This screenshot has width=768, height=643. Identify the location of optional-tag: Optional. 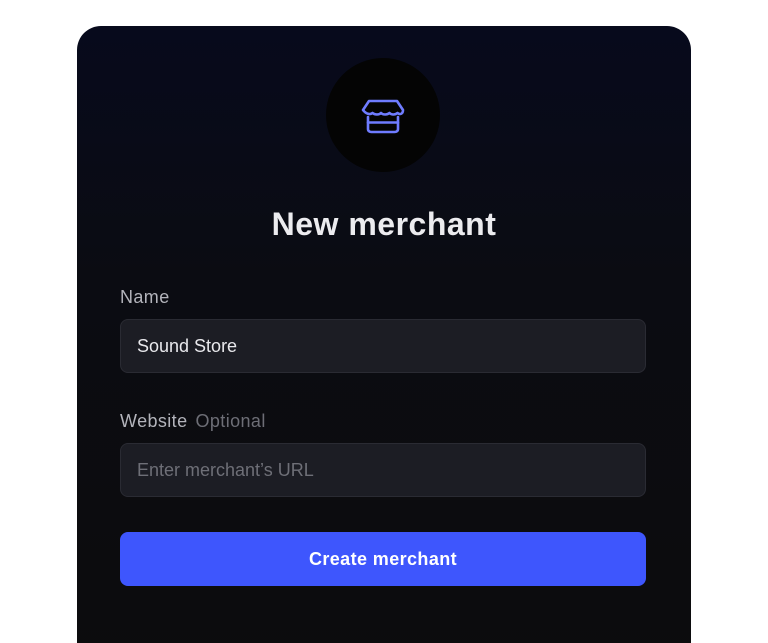
(230, 421).